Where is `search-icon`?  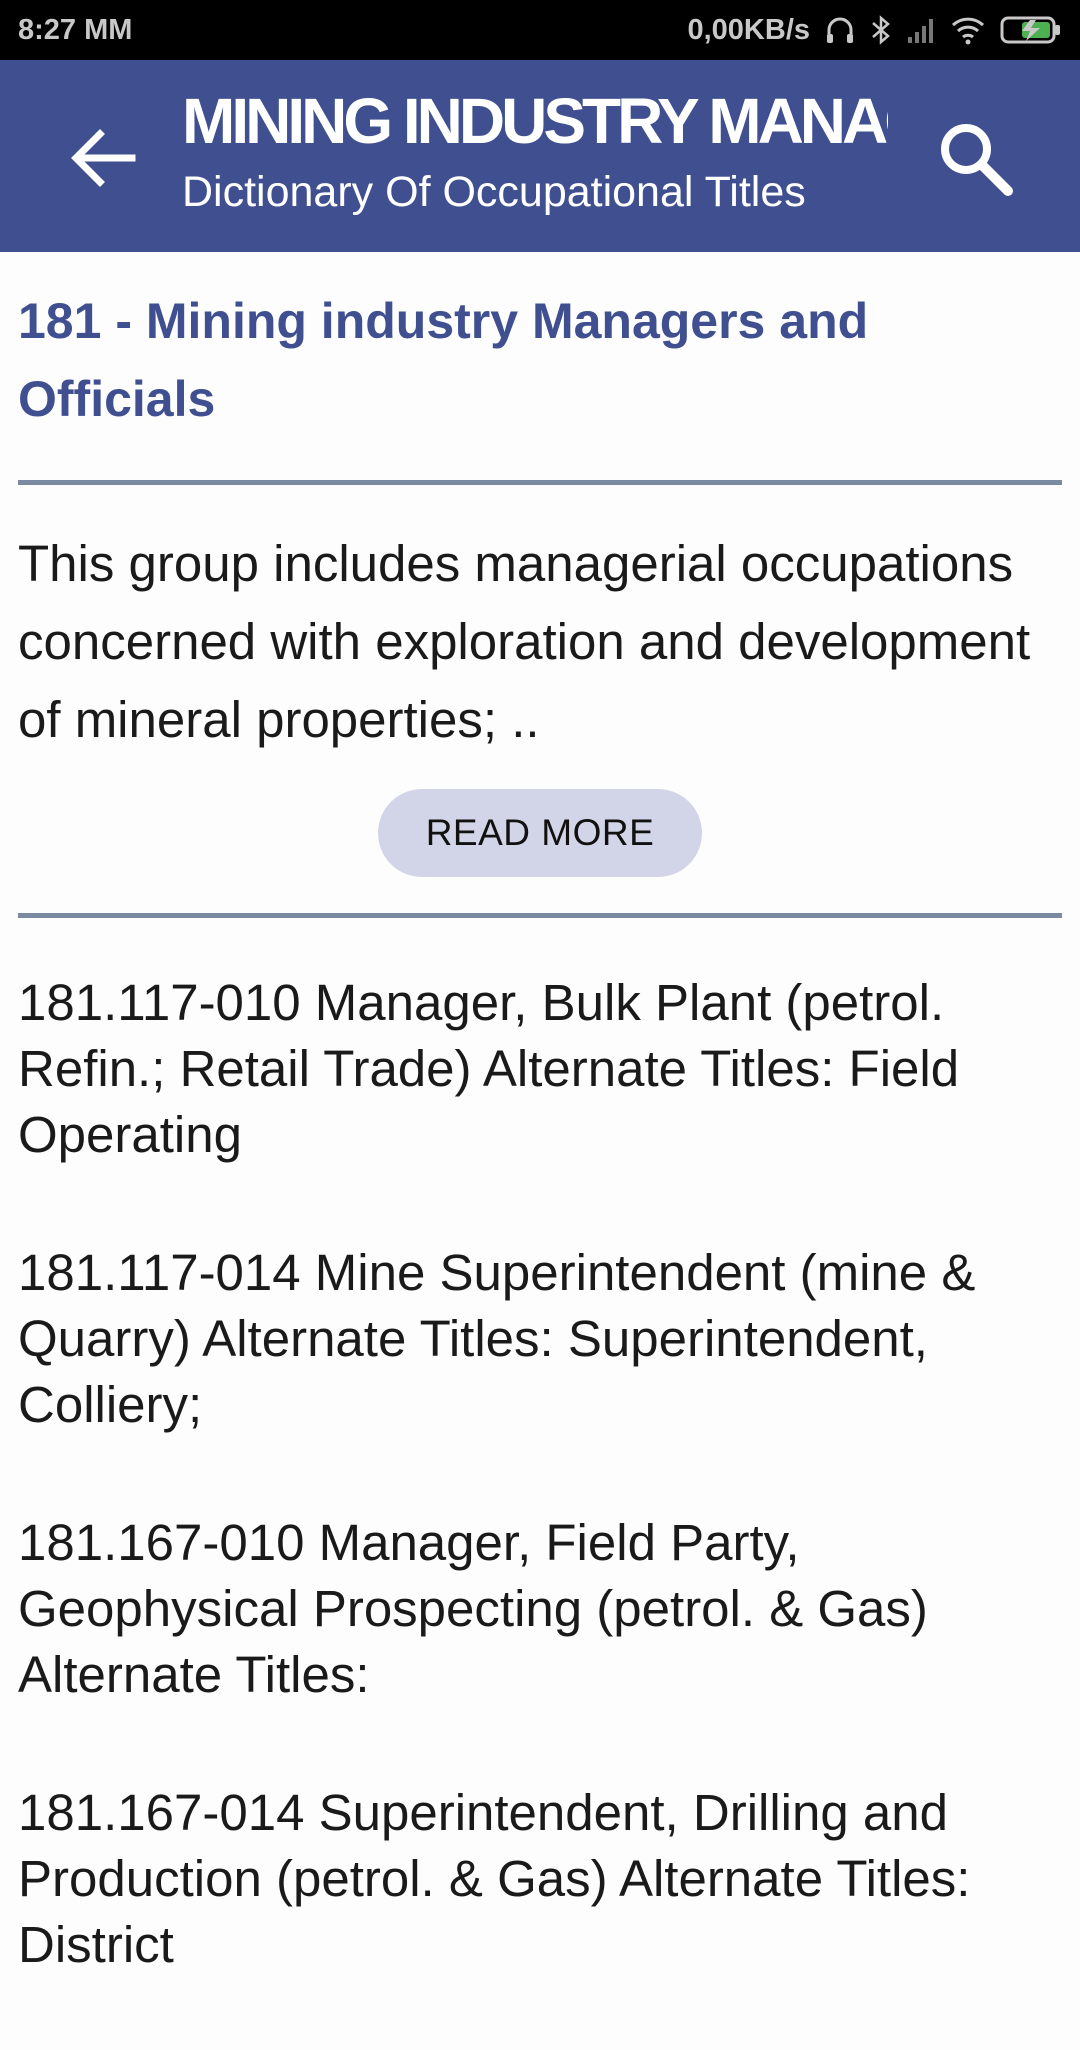
search-icon is located at coordinates (975, 160).